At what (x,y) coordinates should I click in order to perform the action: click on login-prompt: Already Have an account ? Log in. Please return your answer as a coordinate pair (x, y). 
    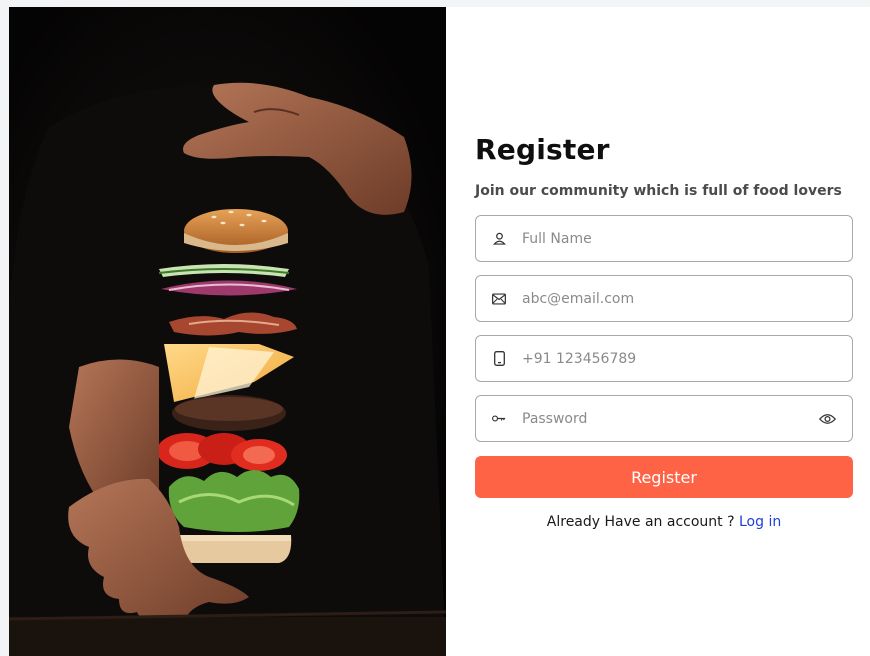
    Looking at the image, I should click on (664, 522).